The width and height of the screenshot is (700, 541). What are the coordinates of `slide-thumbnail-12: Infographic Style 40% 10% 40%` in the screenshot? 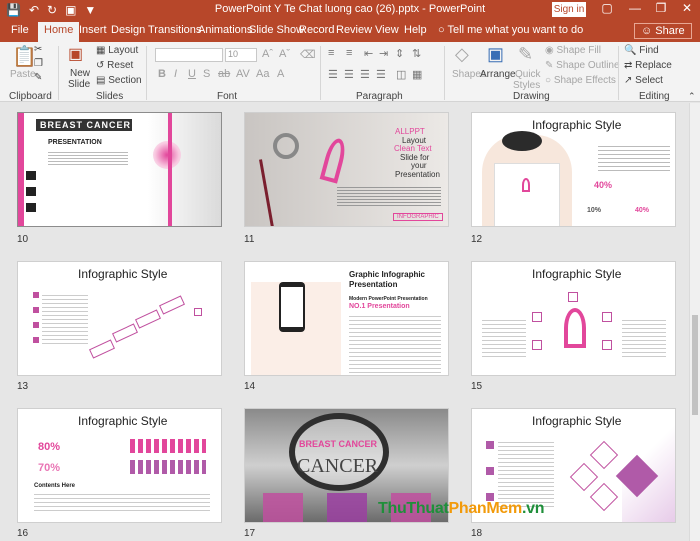 It's located at (573, 169).